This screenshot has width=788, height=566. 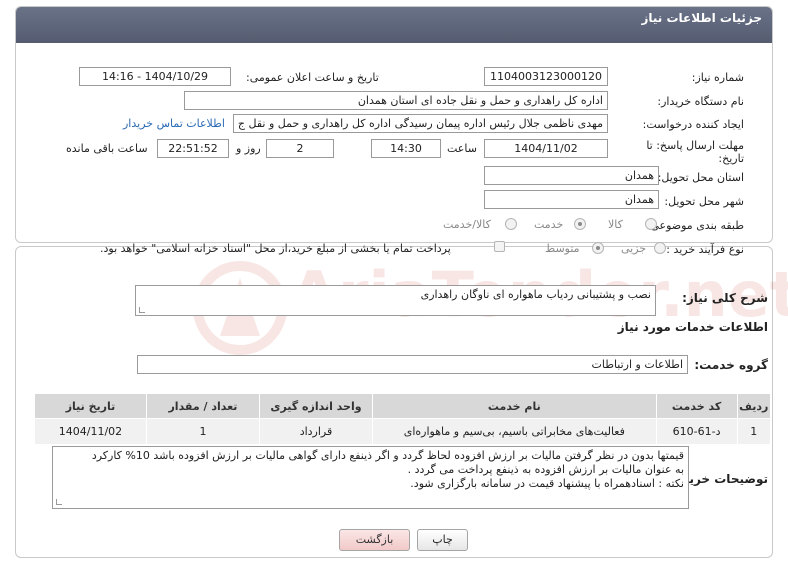 I want to click on province-field: همدان, so click(x=571, y=175).